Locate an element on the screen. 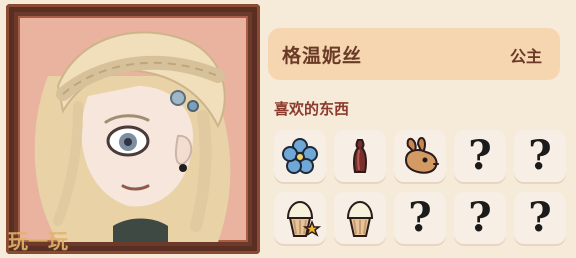 Image resolution: width=576 pixels, height=258 pixels. favorite-slot-8: ? is located at coordinates (420, 218).